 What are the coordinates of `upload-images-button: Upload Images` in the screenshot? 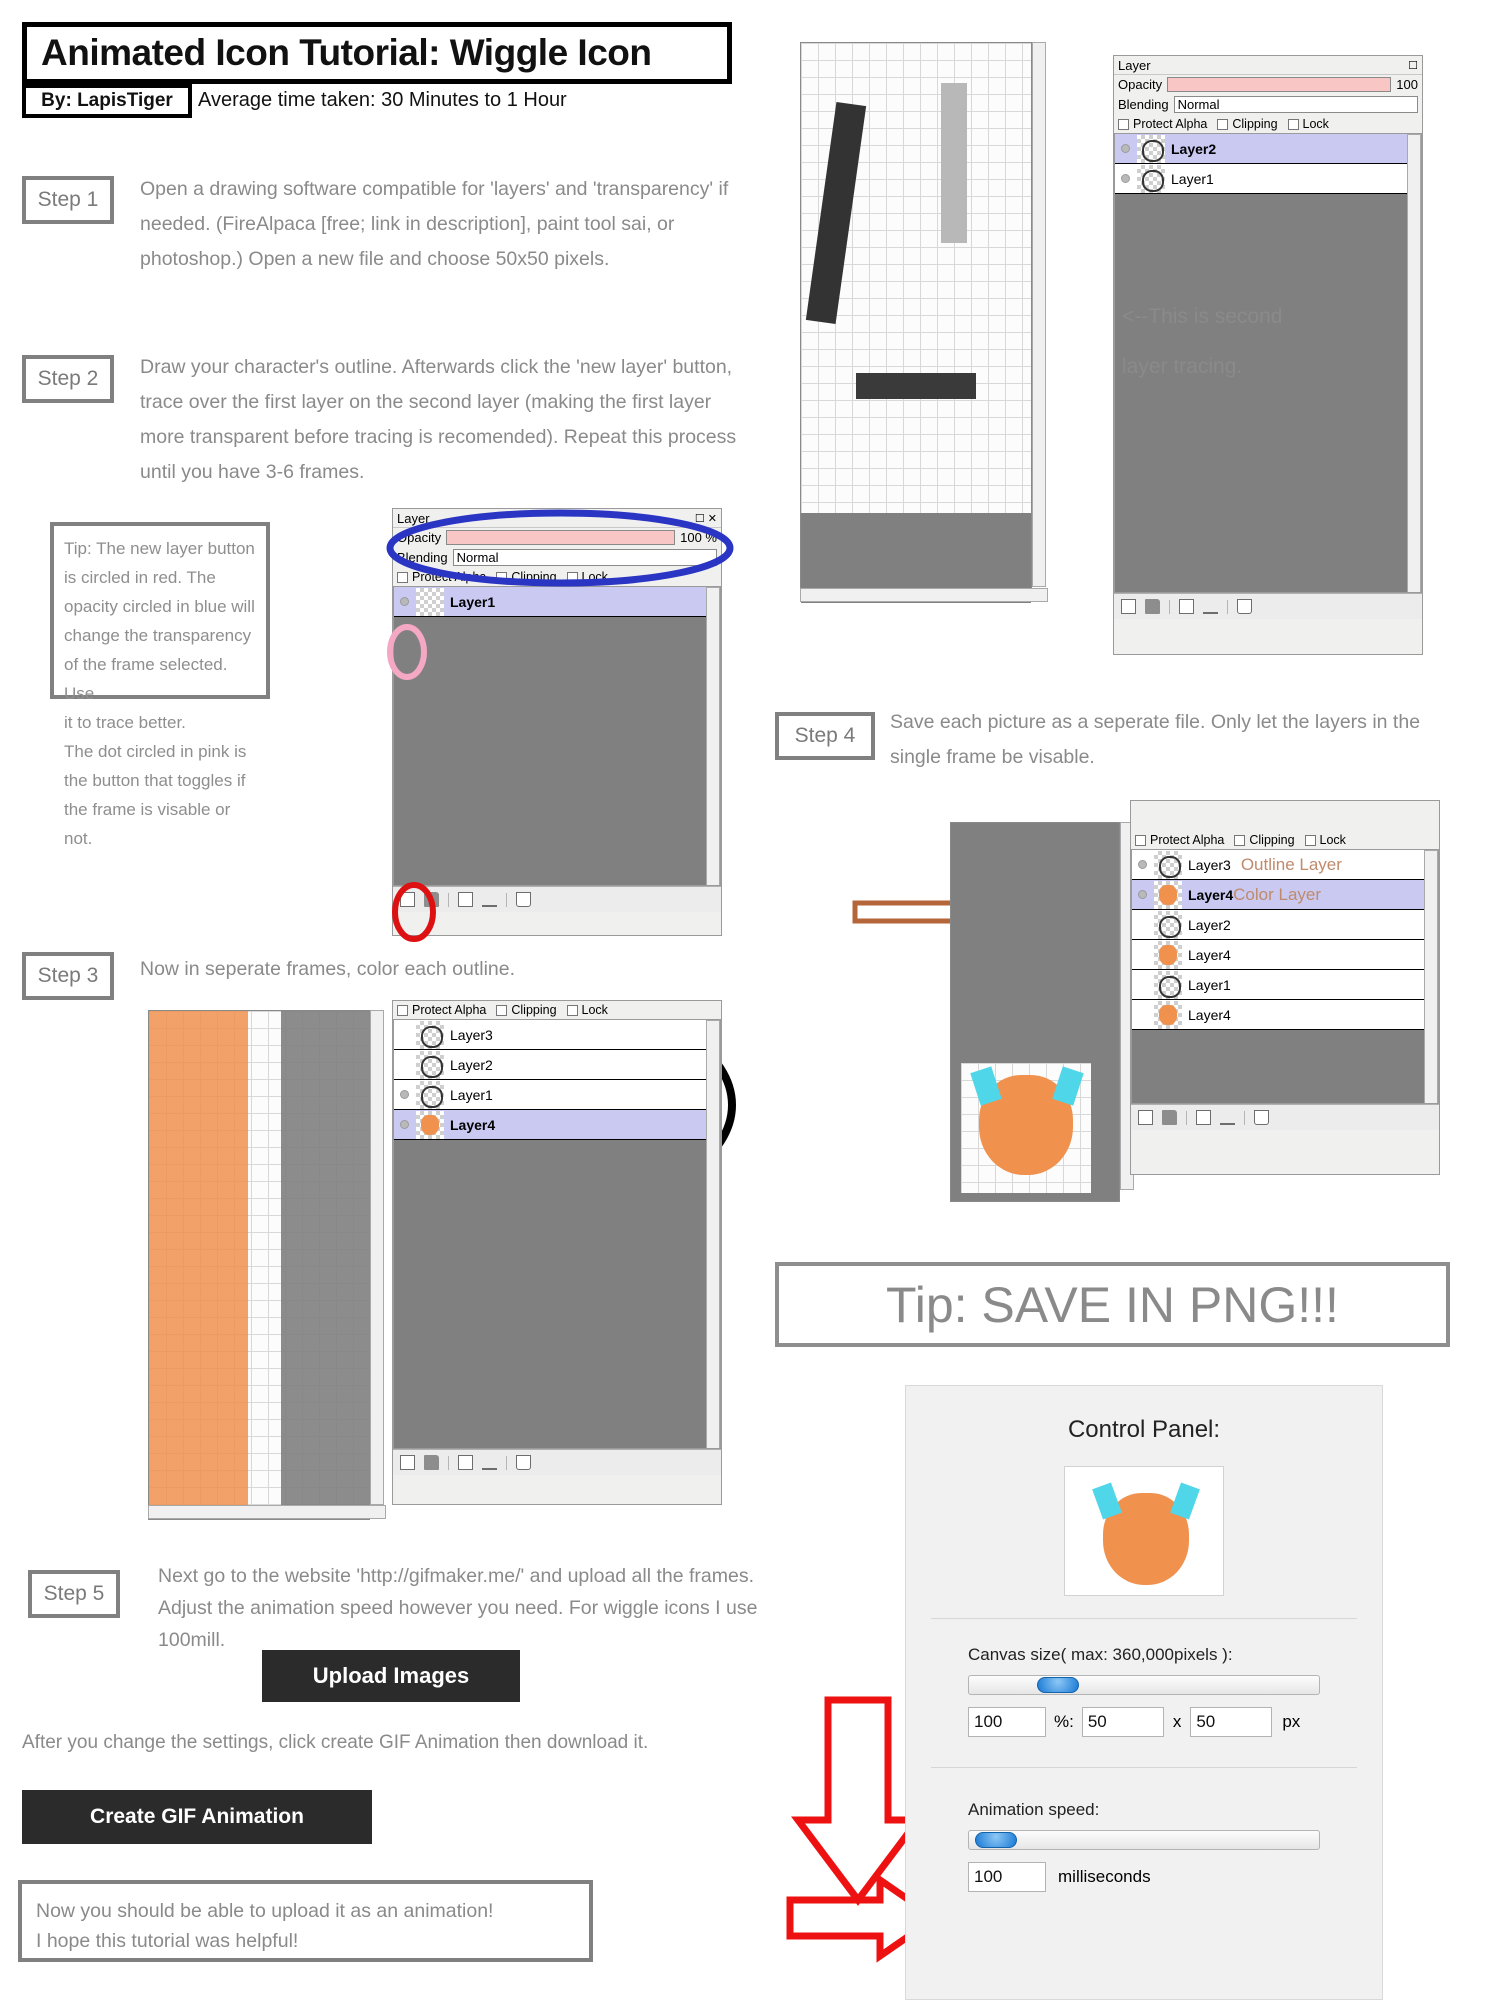 It's located at (391, 1676).